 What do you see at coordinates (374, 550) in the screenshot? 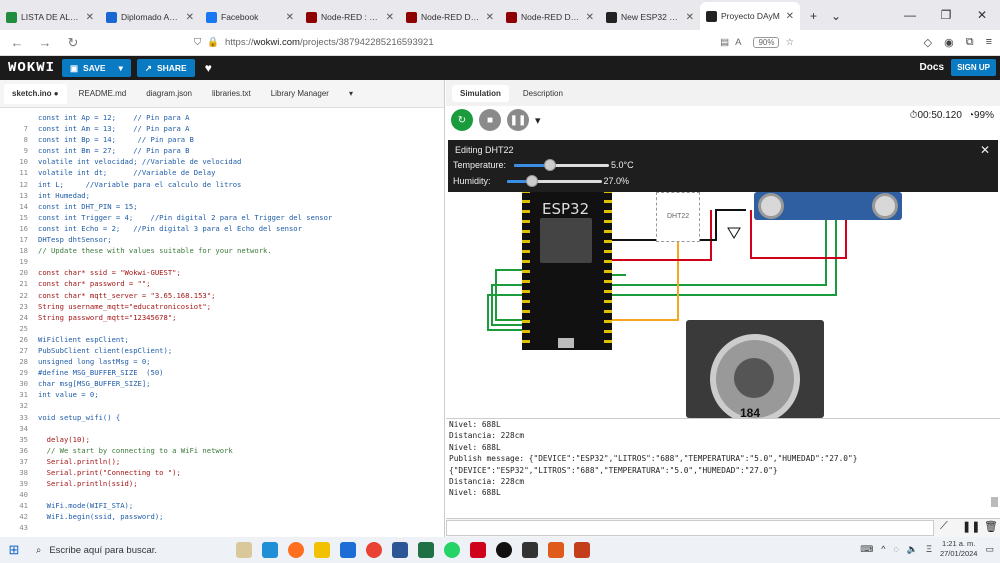
I see `chrome-icon` at bounding box center [374, 550].